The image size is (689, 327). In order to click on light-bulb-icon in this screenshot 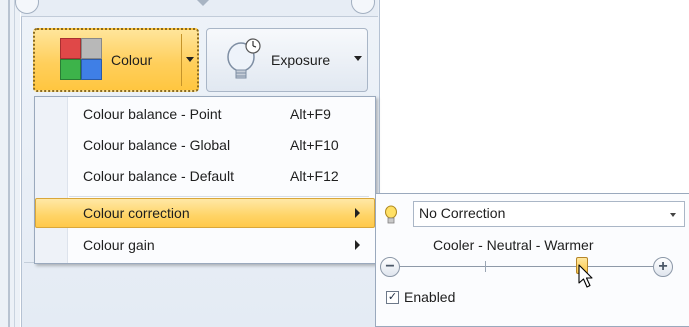, I will do `click(244, 58)`.